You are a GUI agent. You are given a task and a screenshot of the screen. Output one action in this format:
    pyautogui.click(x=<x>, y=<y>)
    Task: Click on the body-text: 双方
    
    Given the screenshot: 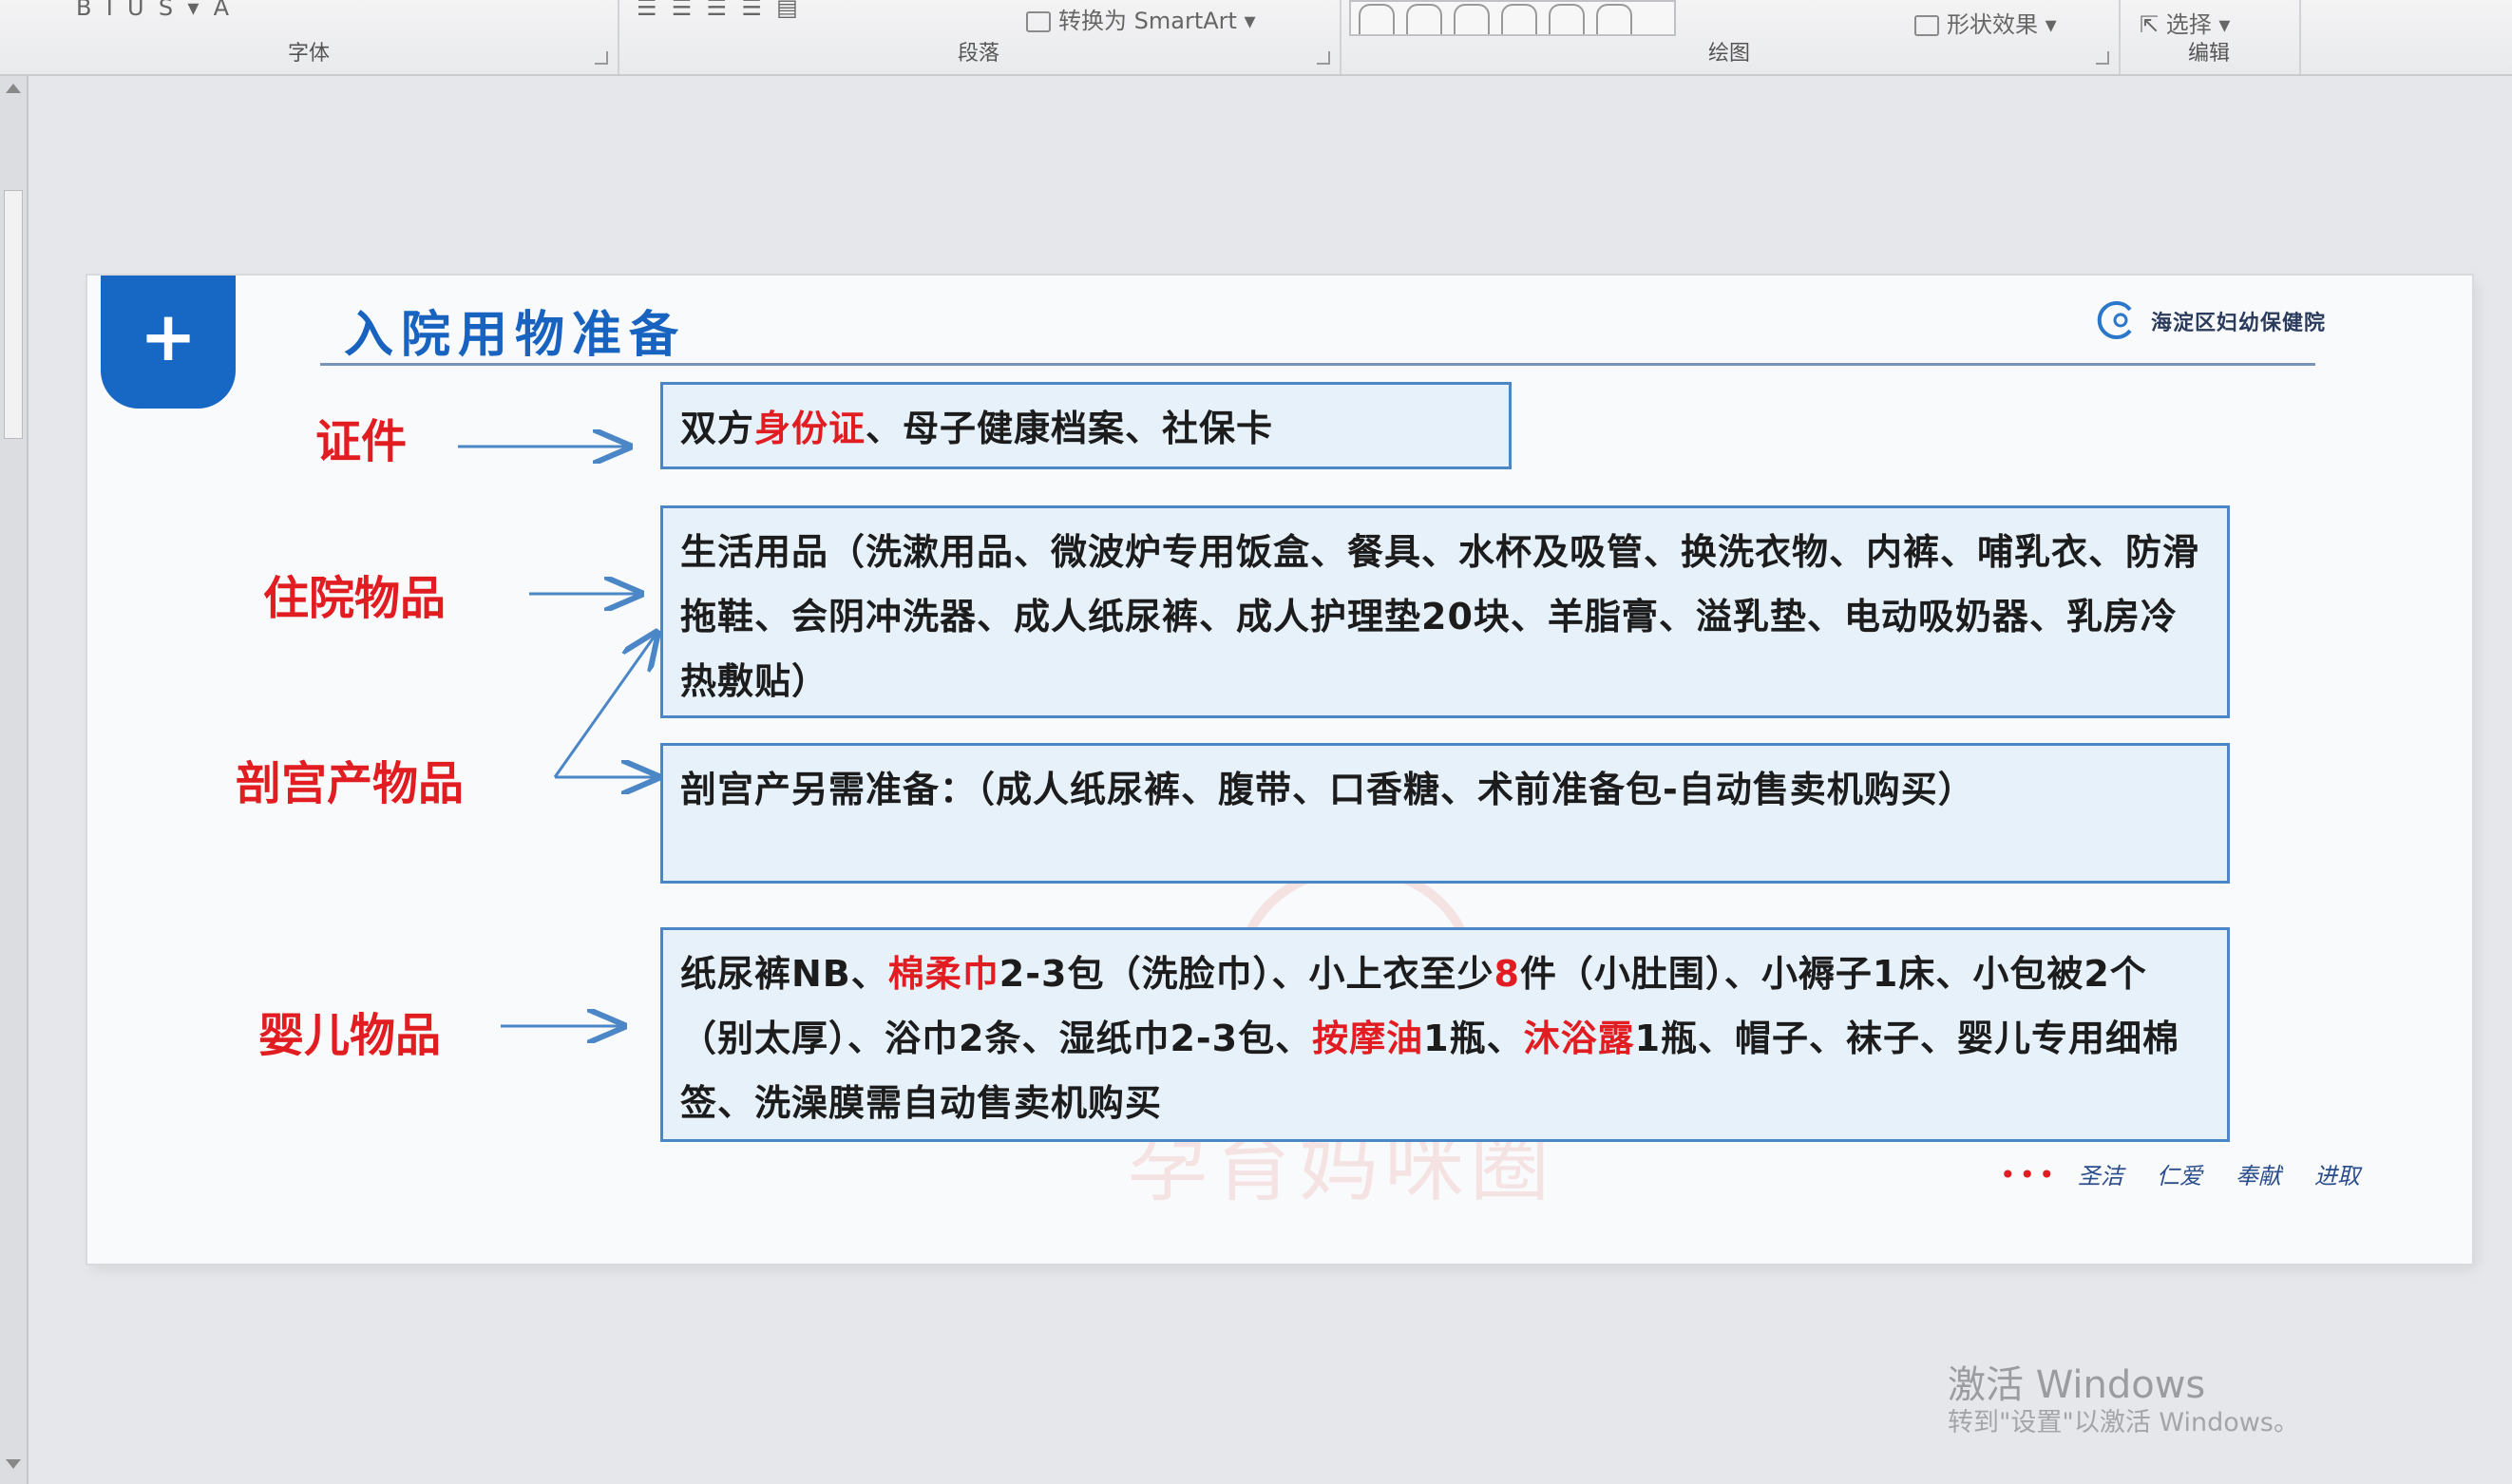 What is the action you would take?
    pyautogui.click(x=717, y=428)
    